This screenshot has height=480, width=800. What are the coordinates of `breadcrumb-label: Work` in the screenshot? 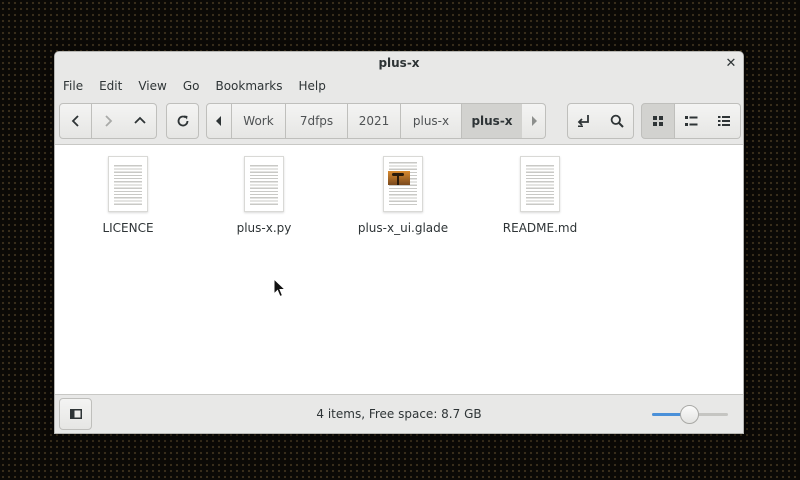 It's located at (258, 121).